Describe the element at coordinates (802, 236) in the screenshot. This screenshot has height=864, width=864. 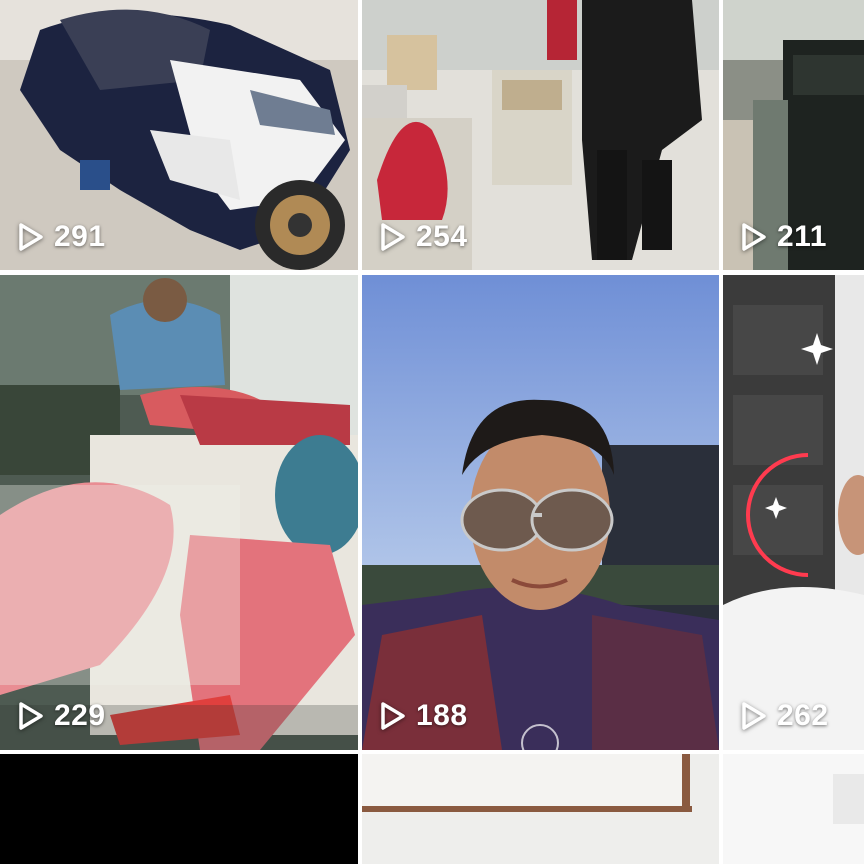
I see `view-count-text: 211` at that location.